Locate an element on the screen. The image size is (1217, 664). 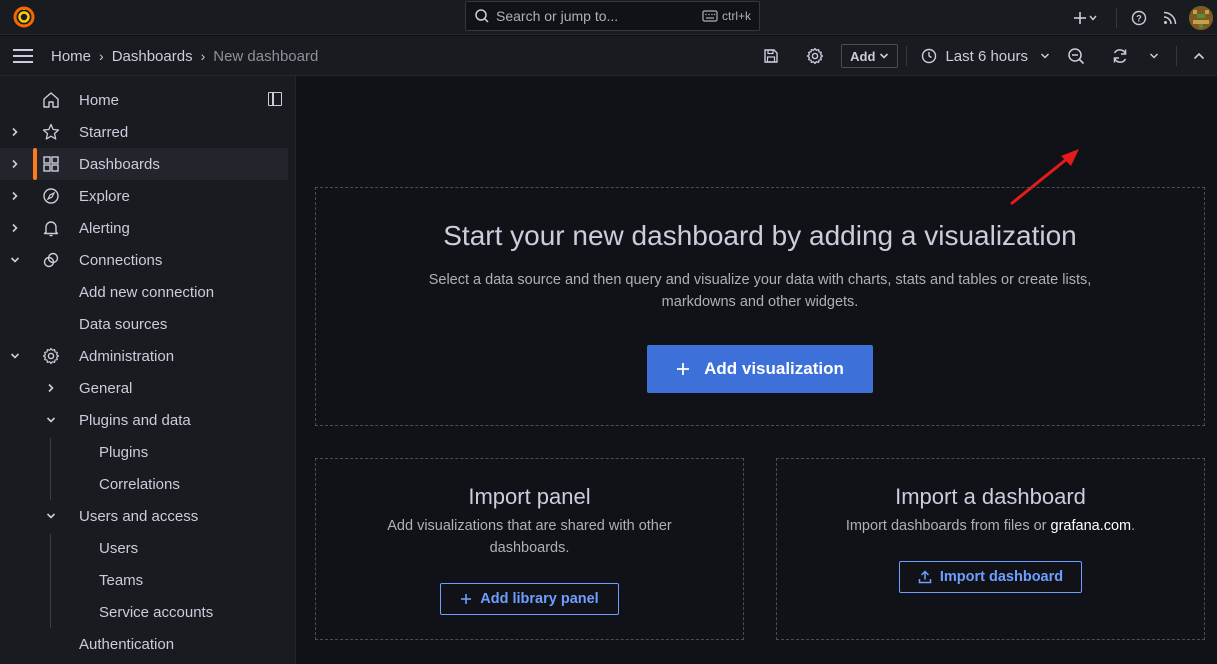
sidebar-item-authentication: Authentication is located at coordinates (144, 644).